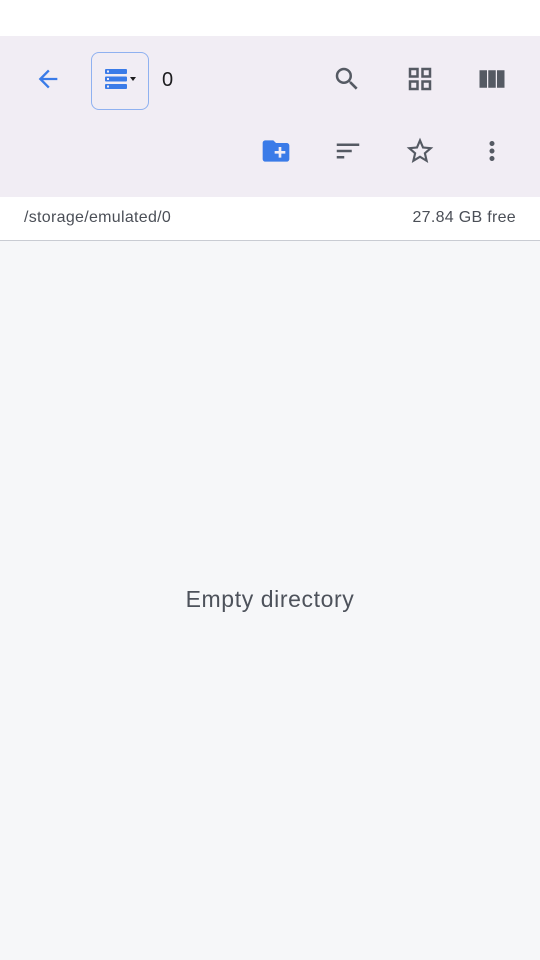  I want to click on wifi-icon, so click(461, 20).